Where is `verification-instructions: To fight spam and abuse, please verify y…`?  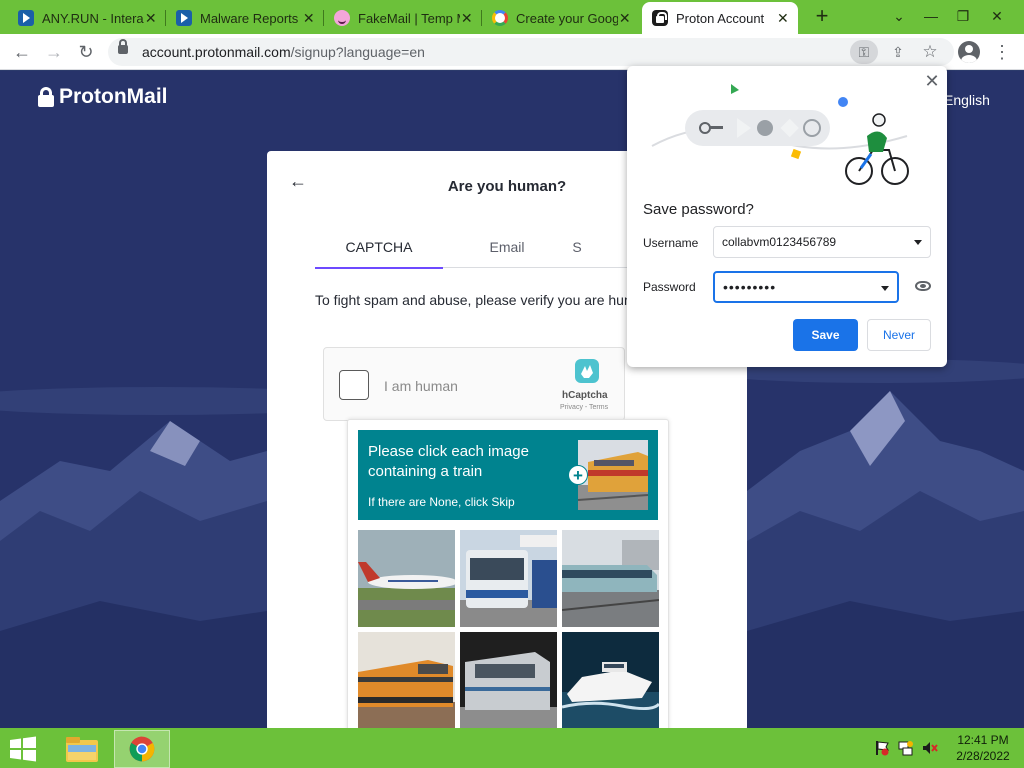
verification-instructions: To fight spam and abuse, please verify y… is located at coordinates (475, 300).